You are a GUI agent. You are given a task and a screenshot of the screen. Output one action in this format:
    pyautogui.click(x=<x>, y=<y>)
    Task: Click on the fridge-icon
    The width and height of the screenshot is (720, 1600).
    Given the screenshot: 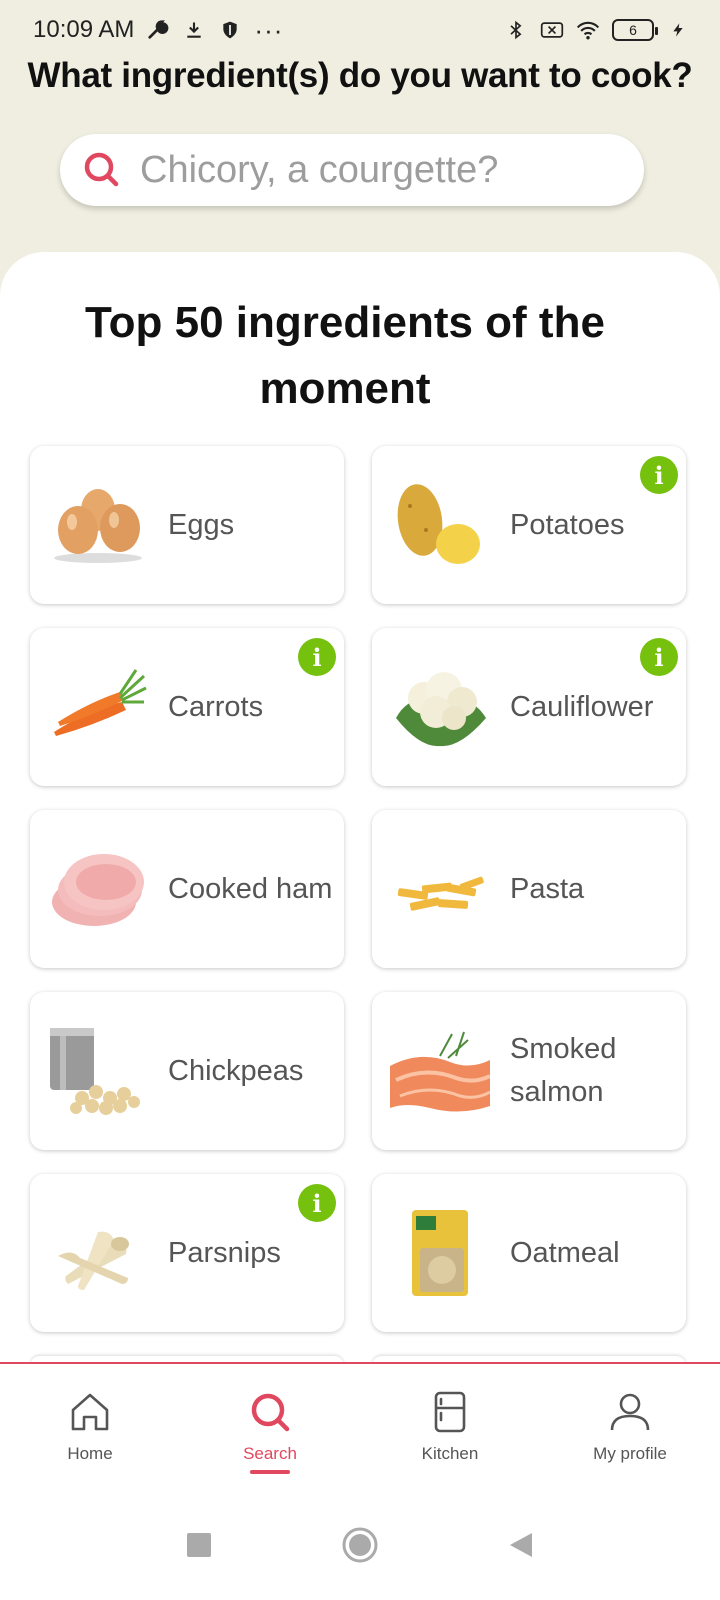 What is the action you would take?
    pyautogui.click(x=450, y=1412)
    